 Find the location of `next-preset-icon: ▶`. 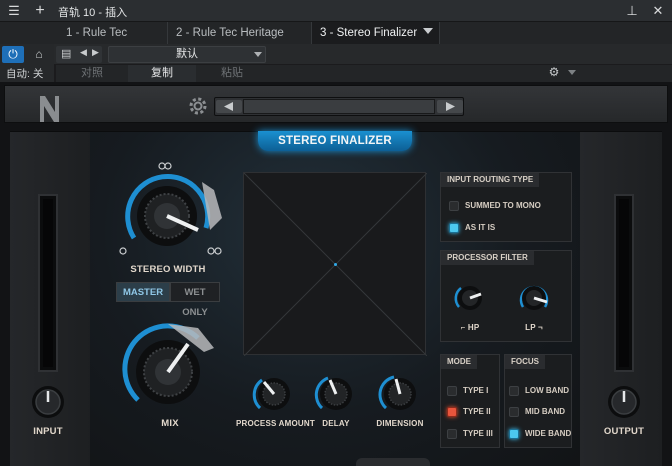

next-preset-icon: ▶ is located at coordinates (95, 52).